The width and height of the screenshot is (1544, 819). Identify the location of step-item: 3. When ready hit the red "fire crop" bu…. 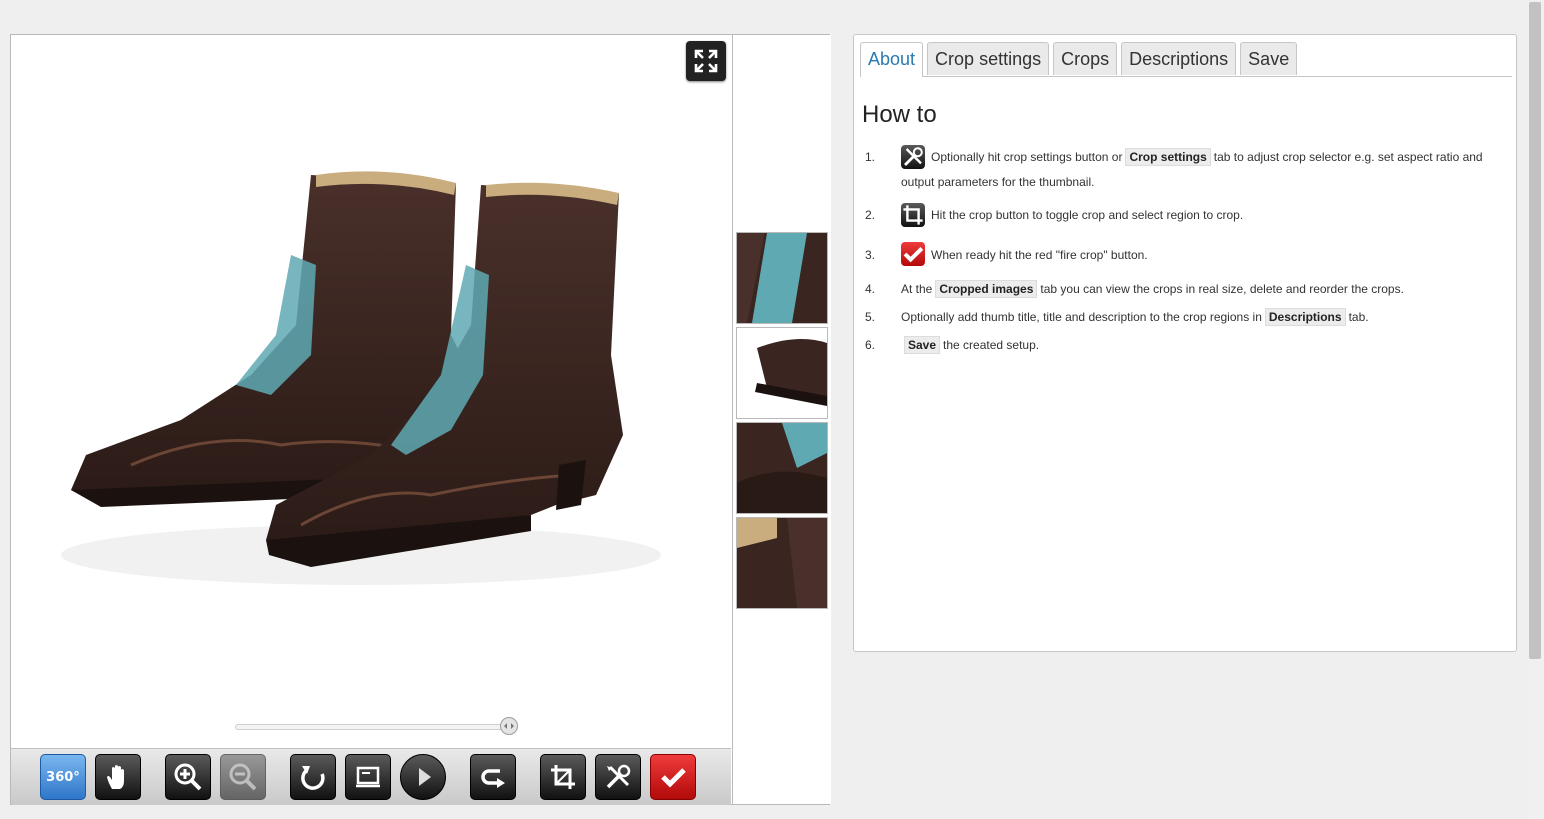
(1174, 255).